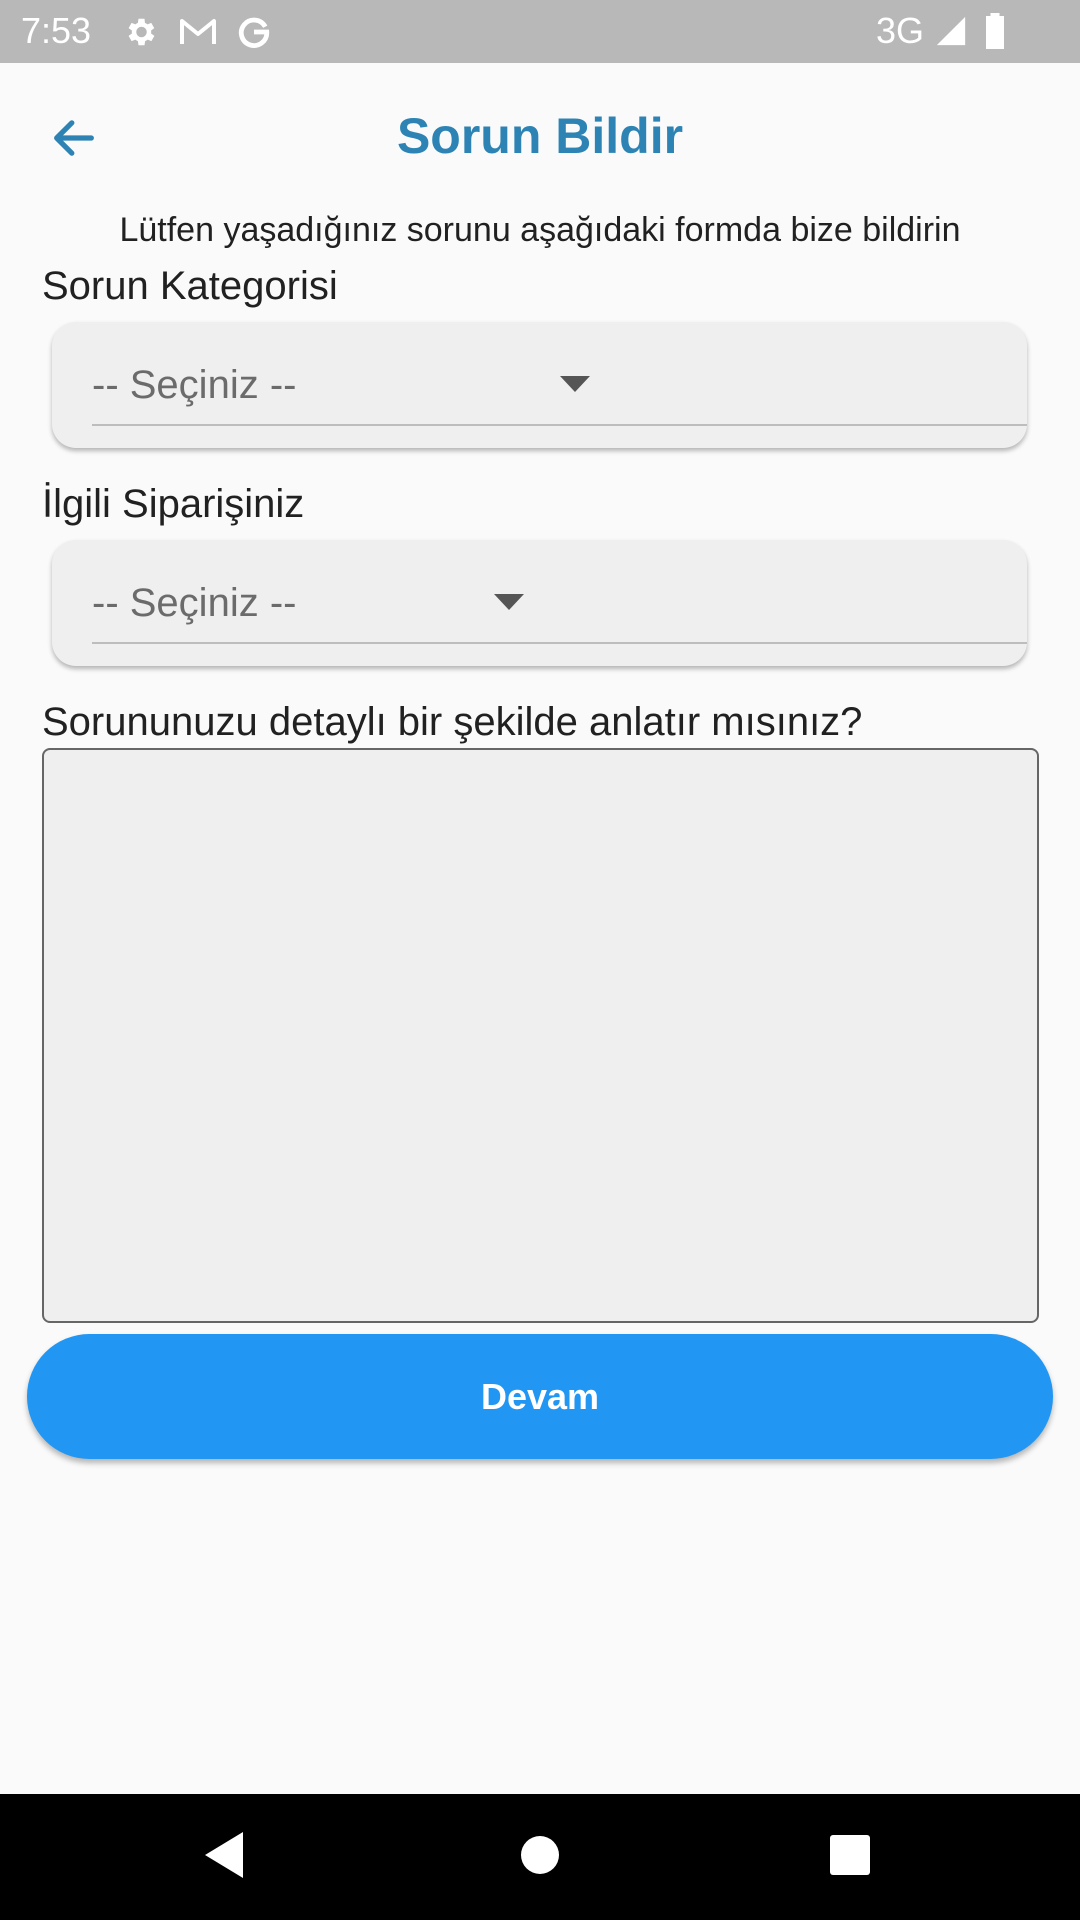  I want to click on navigation-bar, so click(540, 1857).